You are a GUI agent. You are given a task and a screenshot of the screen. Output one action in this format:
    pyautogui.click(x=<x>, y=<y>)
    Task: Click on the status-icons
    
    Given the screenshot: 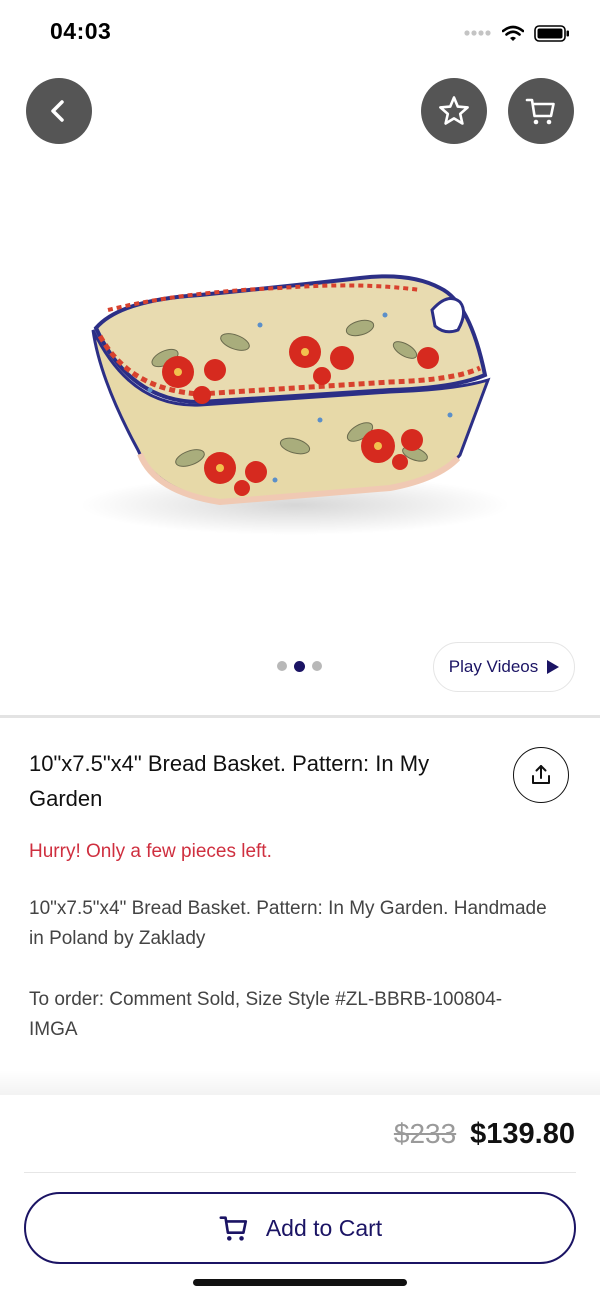 What is the action you would take?
    pyautogui.click(x=517, y=33)
    